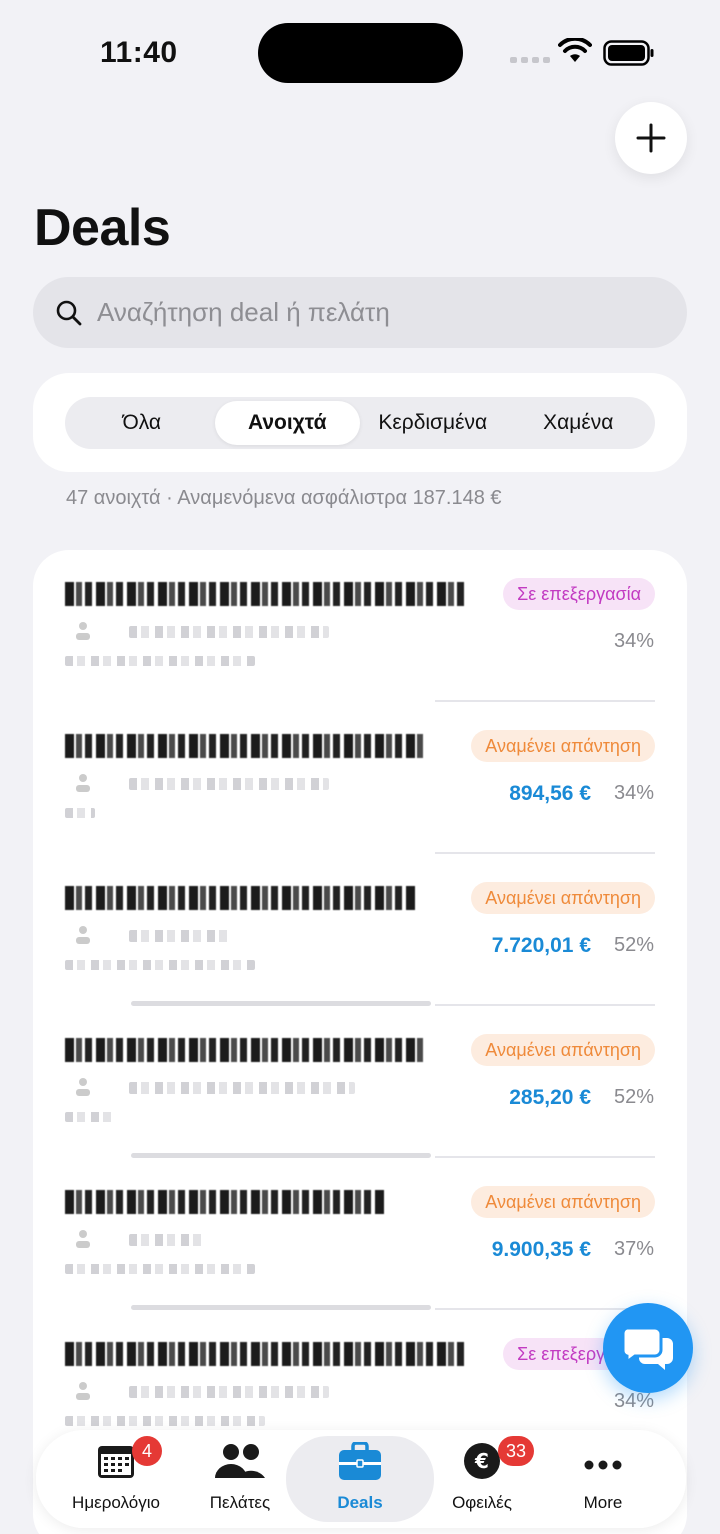  I want to click on tab-calendar: 4 Ημερολόγιο, so click(116, 1479).